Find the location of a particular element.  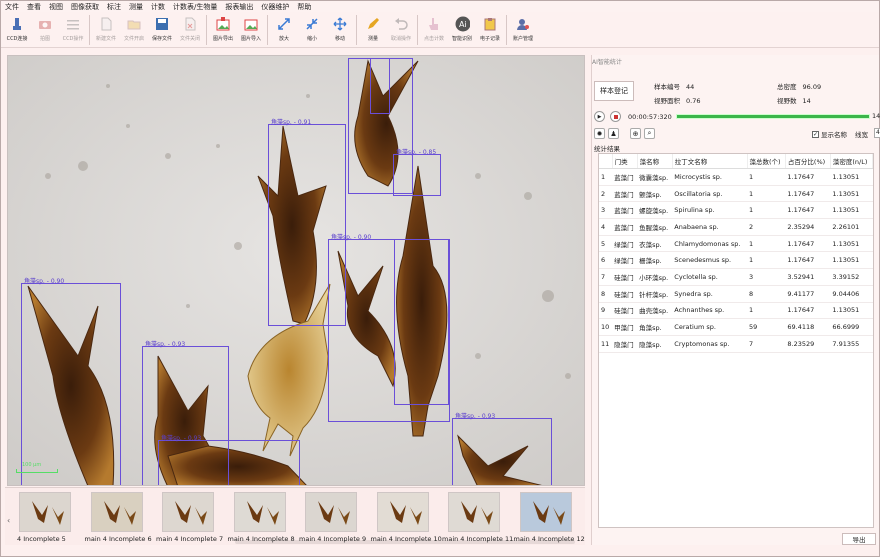

column-header: 藻总数(个) is located at coordinates (766, 161).